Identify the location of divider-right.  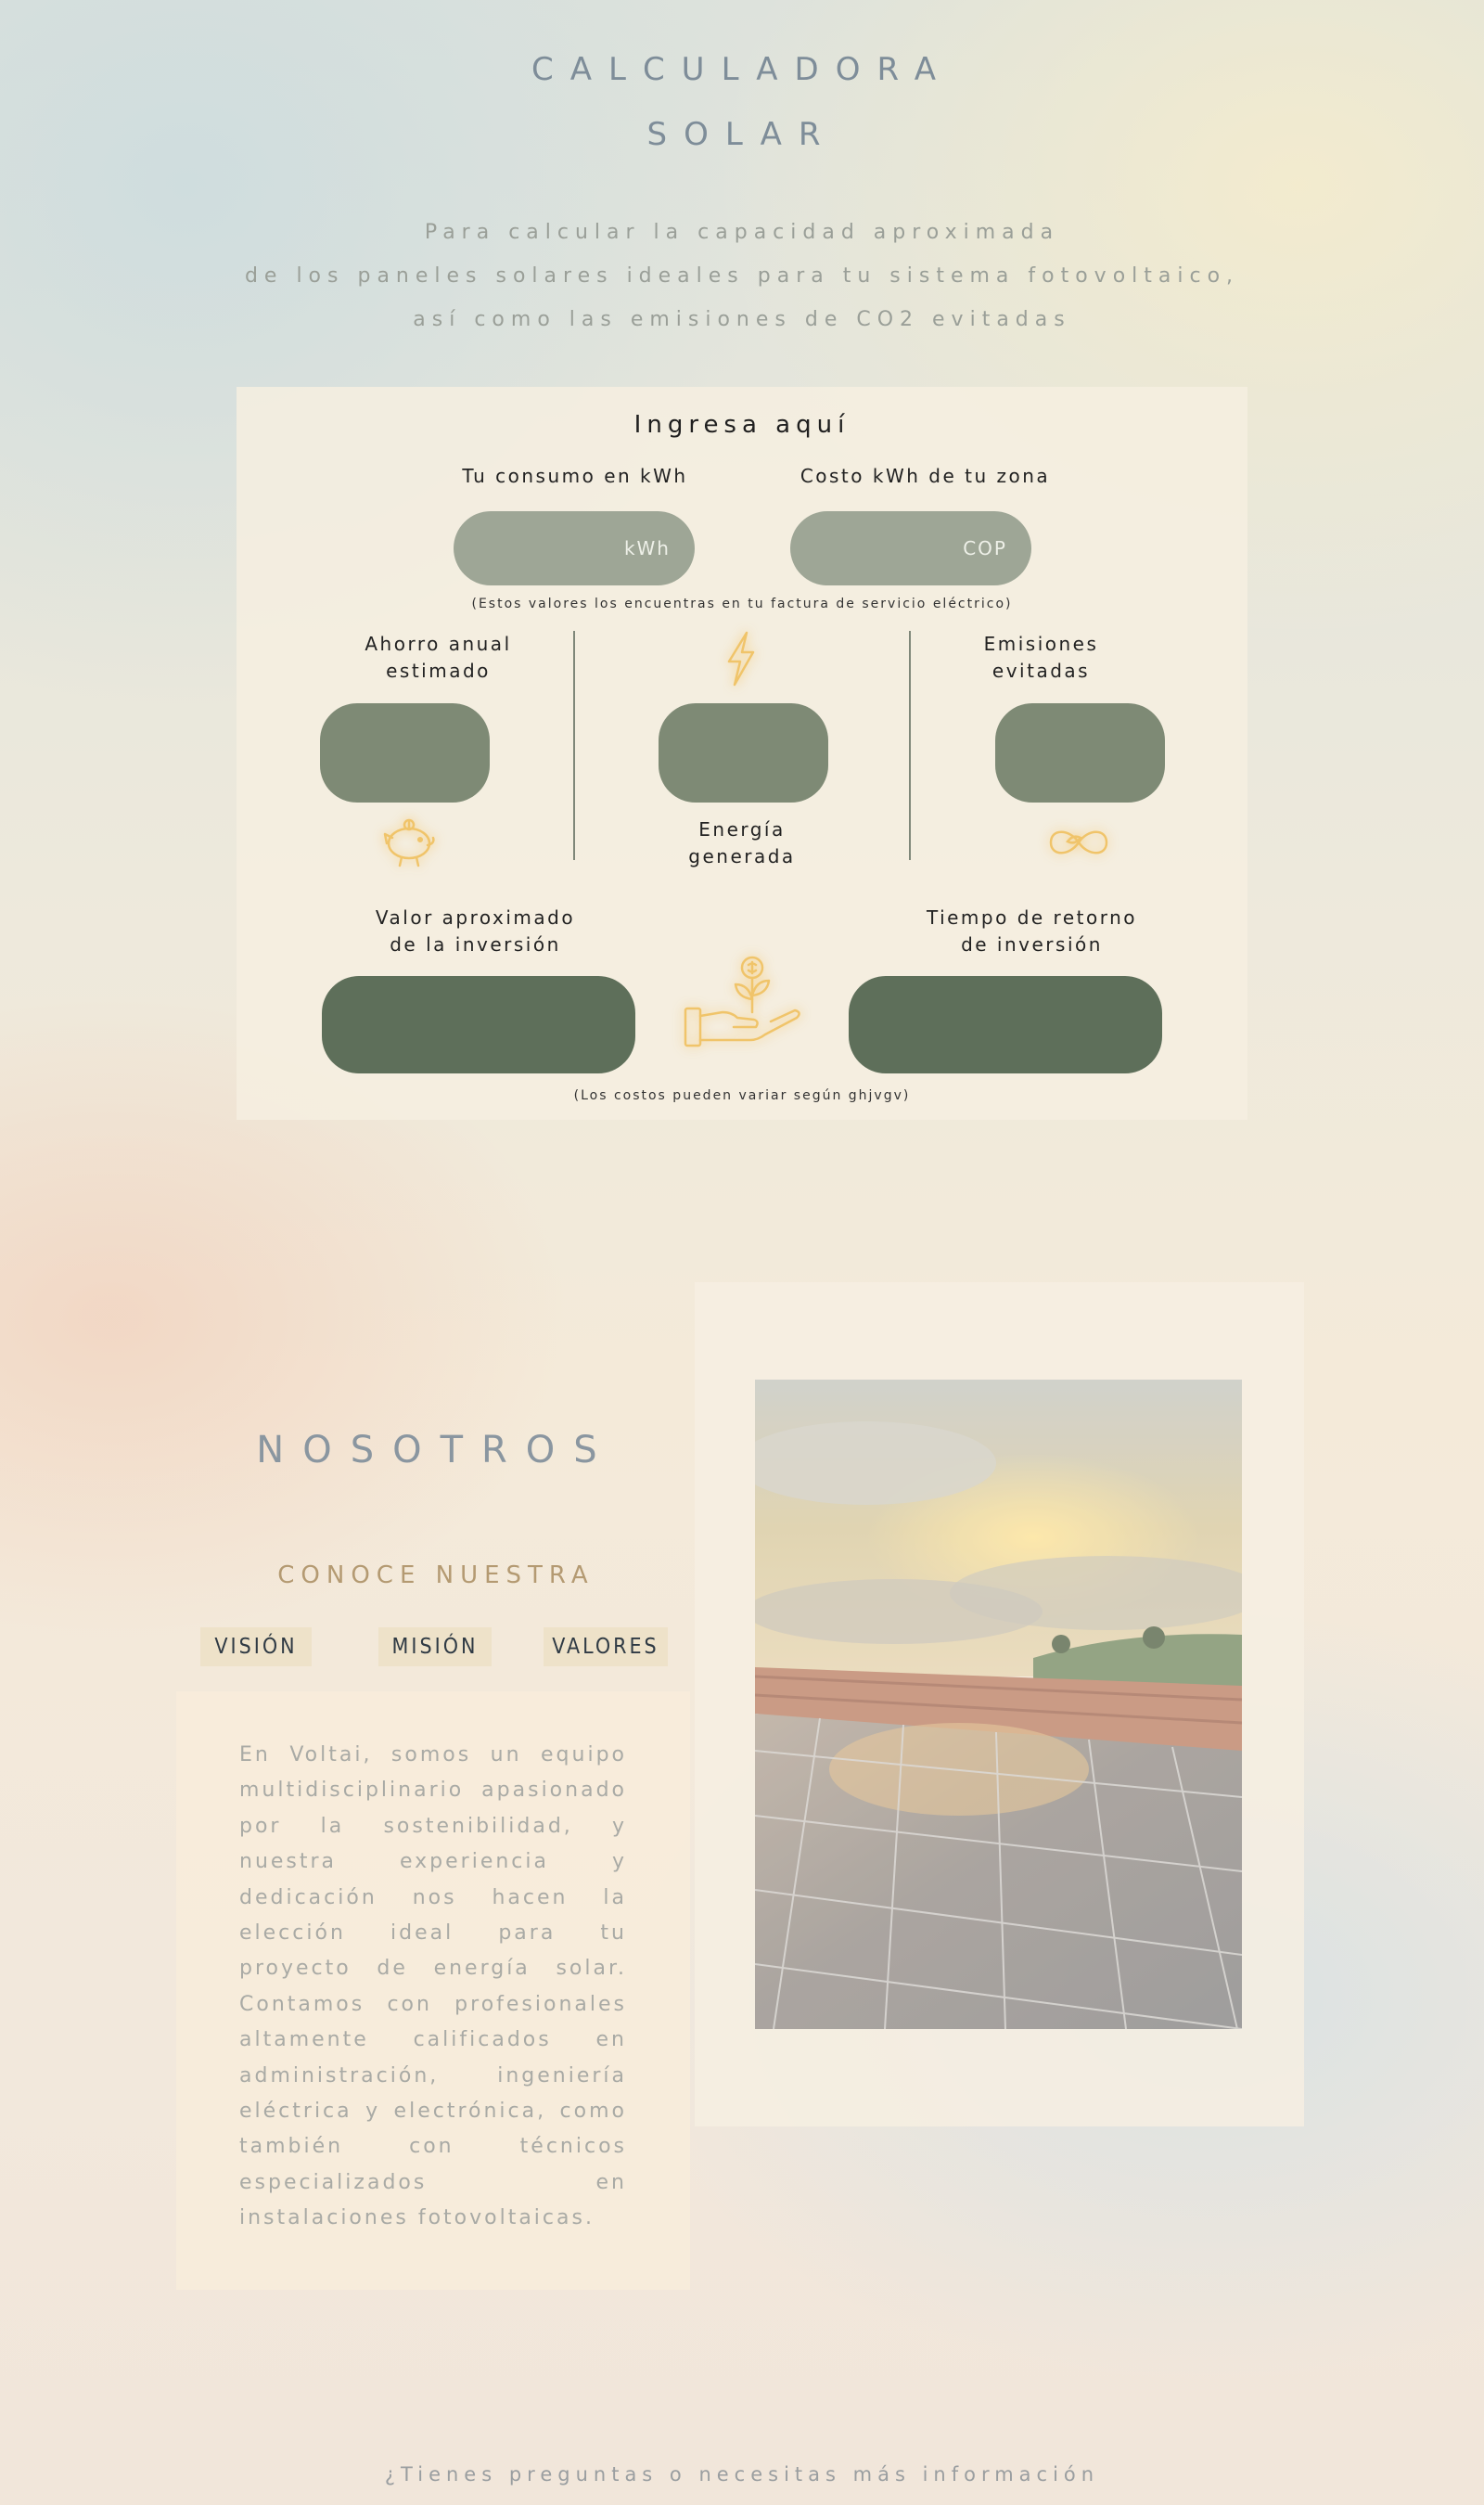
(910, 746).